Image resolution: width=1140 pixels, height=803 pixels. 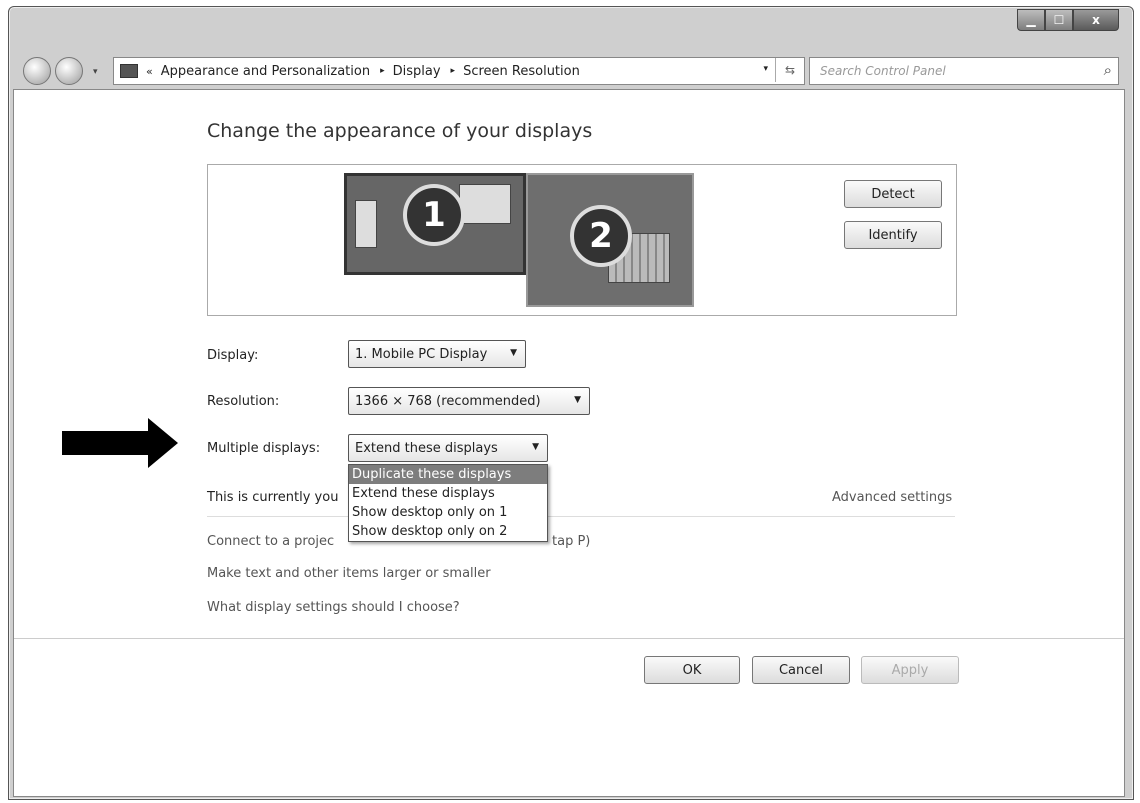 I want to click on control-panel-icon, so click(x=129, y=71).